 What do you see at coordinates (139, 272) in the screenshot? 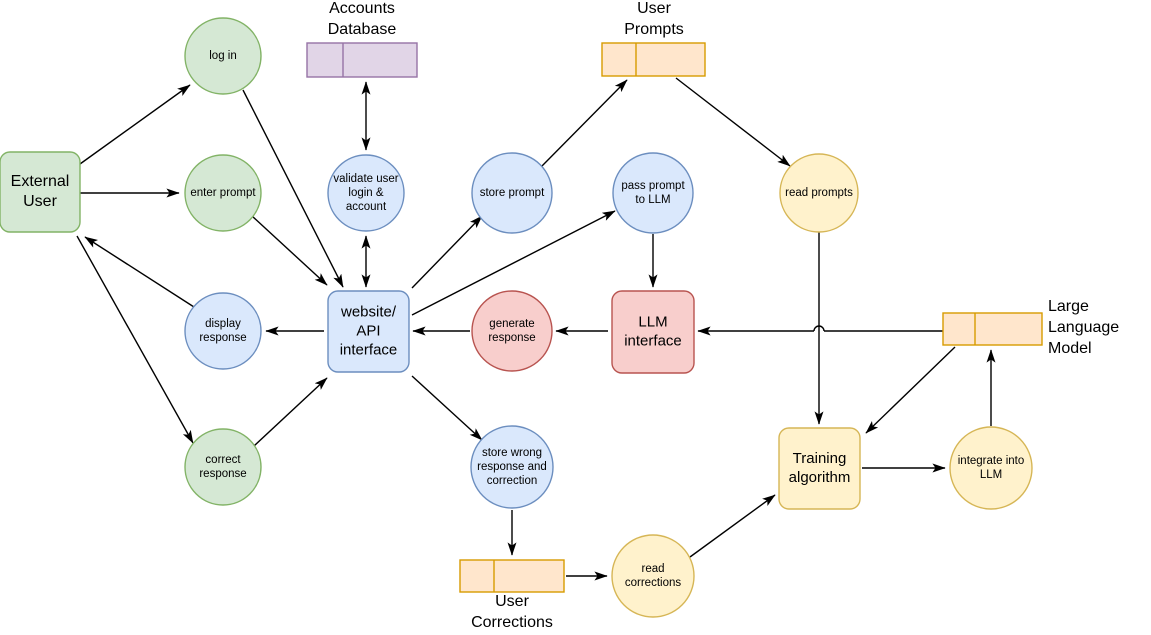
I see `edge-display-response-to-external-user` at bounding box center [139, 272].